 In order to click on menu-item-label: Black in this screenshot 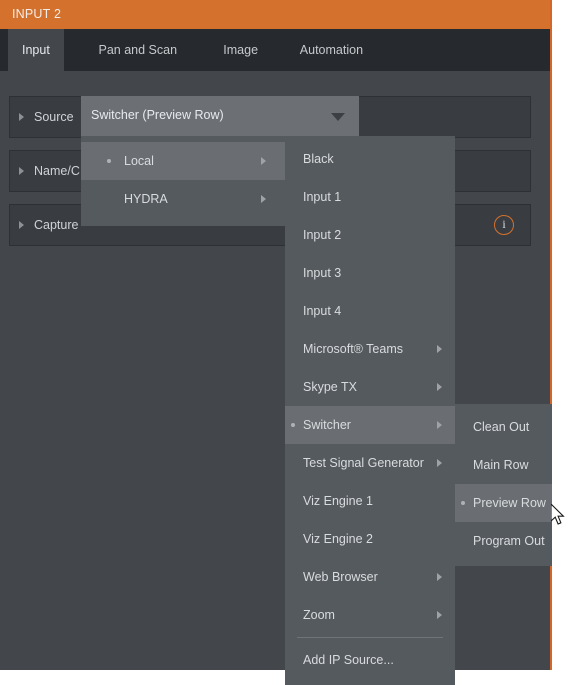, I will do `click(318, 159)`.